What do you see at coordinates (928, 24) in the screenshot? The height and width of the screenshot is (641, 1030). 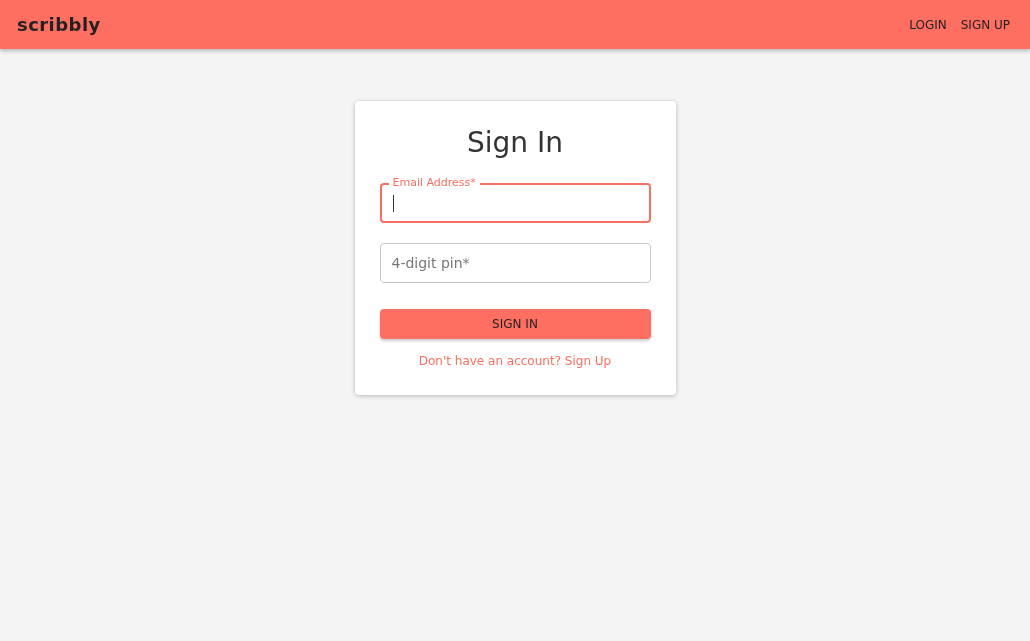 I see `nav-link: LOGIN` at bounding box center [928, 24].